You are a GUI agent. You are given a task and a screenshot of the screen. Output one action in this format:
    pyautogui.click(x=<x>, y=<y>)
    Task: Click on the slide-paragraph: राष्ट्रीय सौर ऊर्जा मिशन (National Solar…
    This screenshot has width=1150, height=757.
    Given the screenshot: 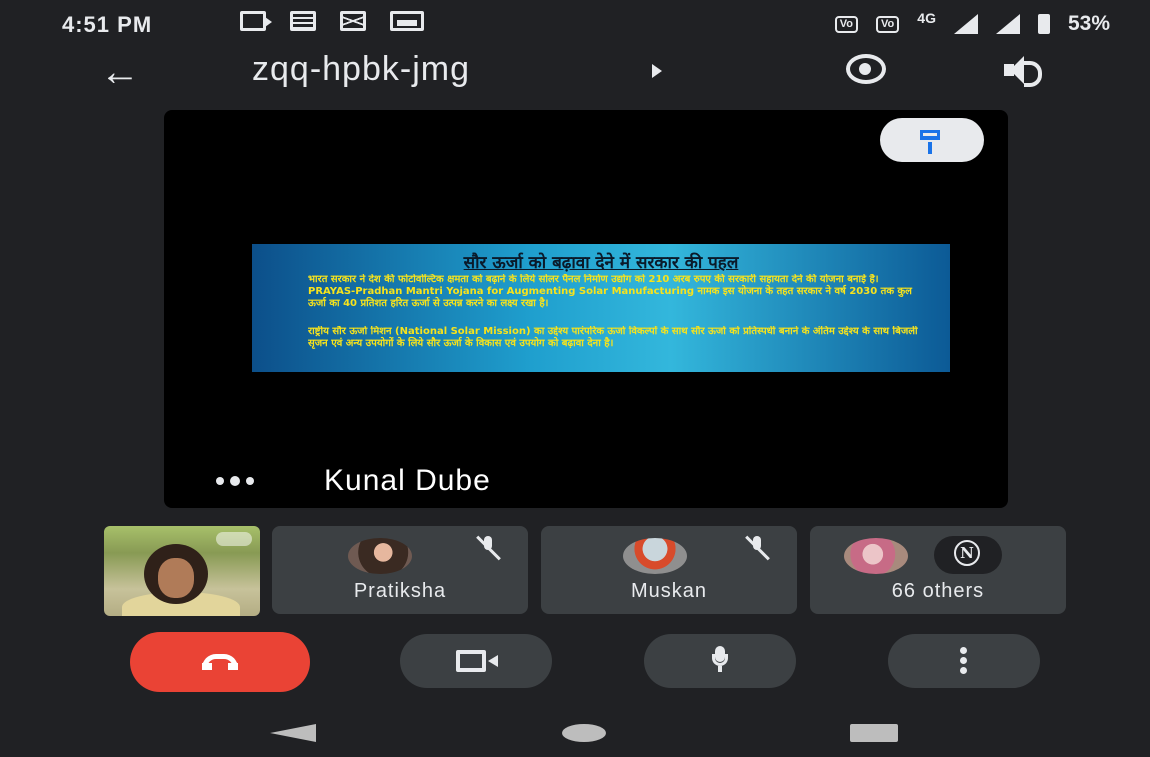 What is the action you would take?
    pyautogui.click(x=613, y=337)
    